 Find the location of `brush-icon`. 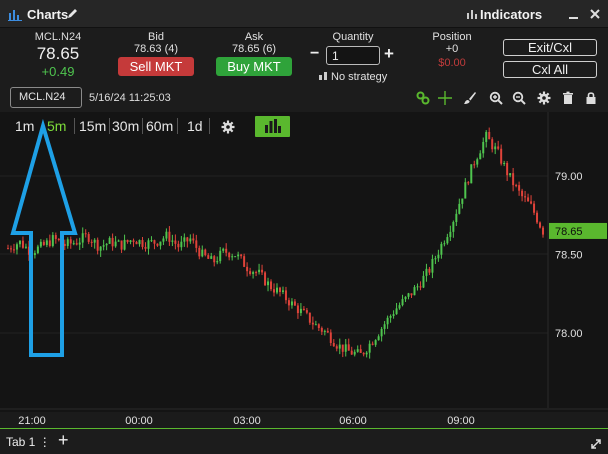

brush-icon is located at coordinates (470, 98).